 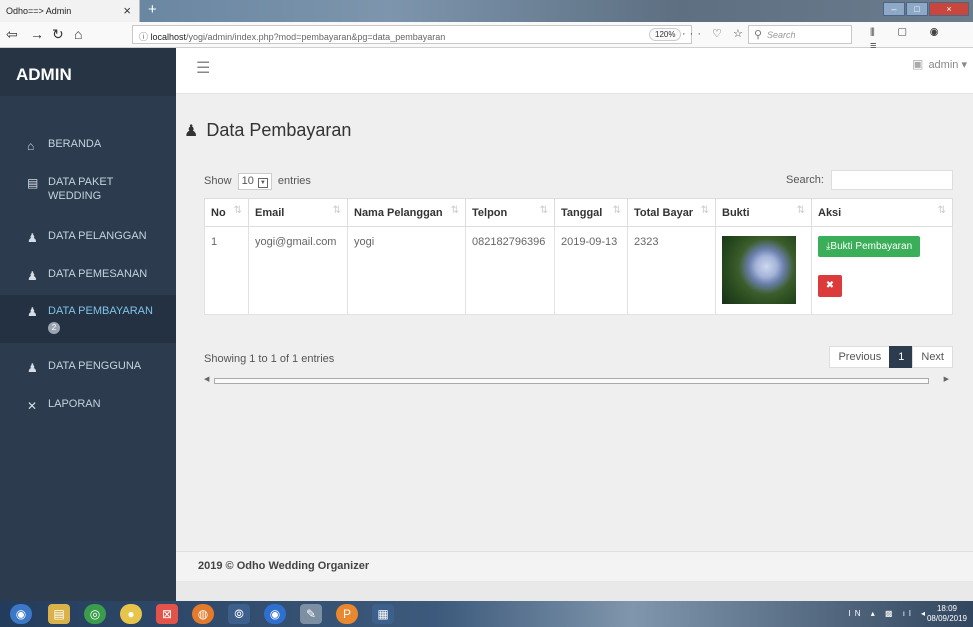 What do you see at coordinates (269, 359) in the screenshot?
I see `table-info: Showing 1 to 1 of 1 entries` at bounding box center [269, 359].